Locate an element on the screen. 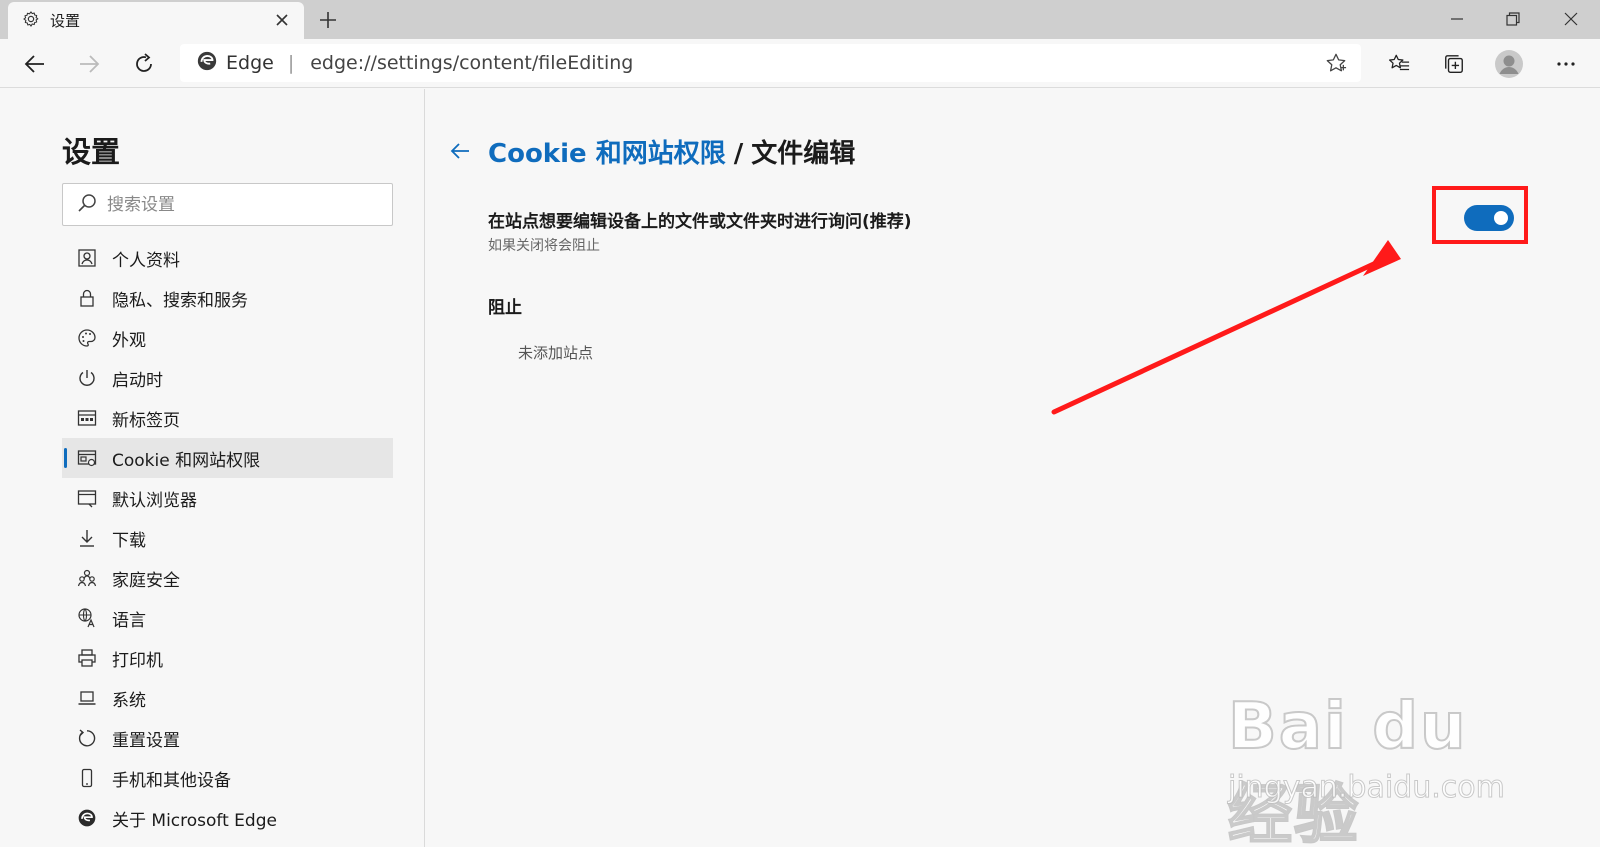  block-empty-text: 未添加站点 is located at coordinates (556, 353).